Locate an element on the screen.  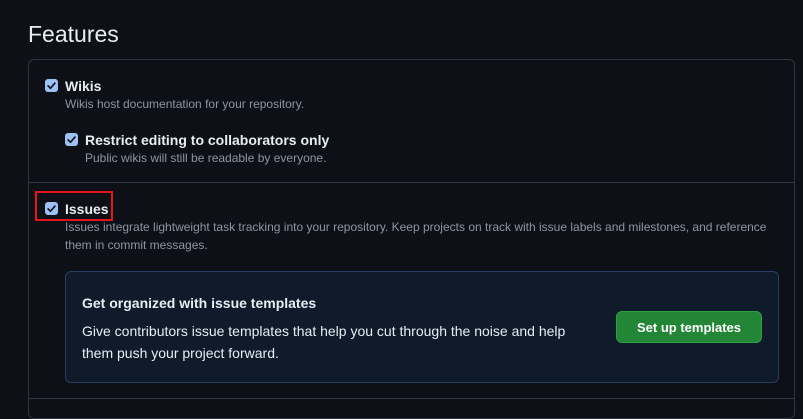
set-up-templates-button: Set up templates is located at coordinates (689, 327).